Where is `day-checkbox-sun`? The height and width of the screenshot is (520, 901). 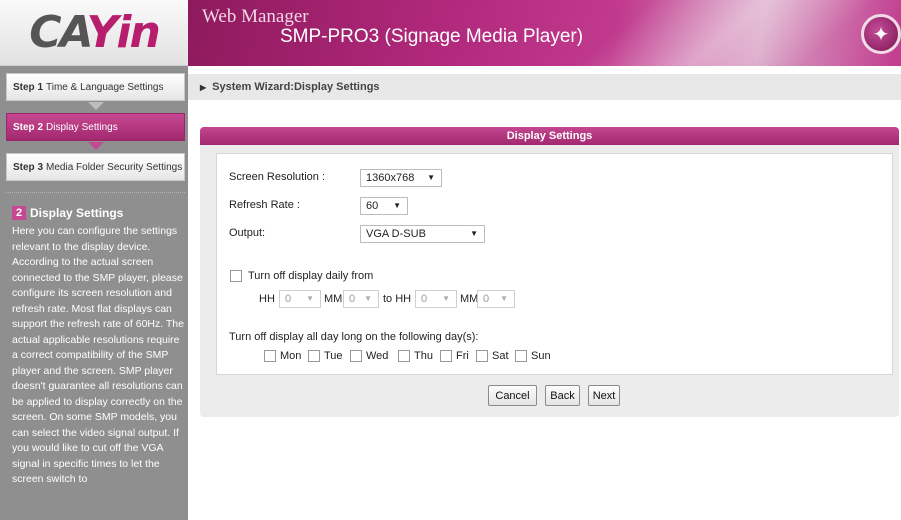 day-checkbox-sun is located at coordinates (521, 356).